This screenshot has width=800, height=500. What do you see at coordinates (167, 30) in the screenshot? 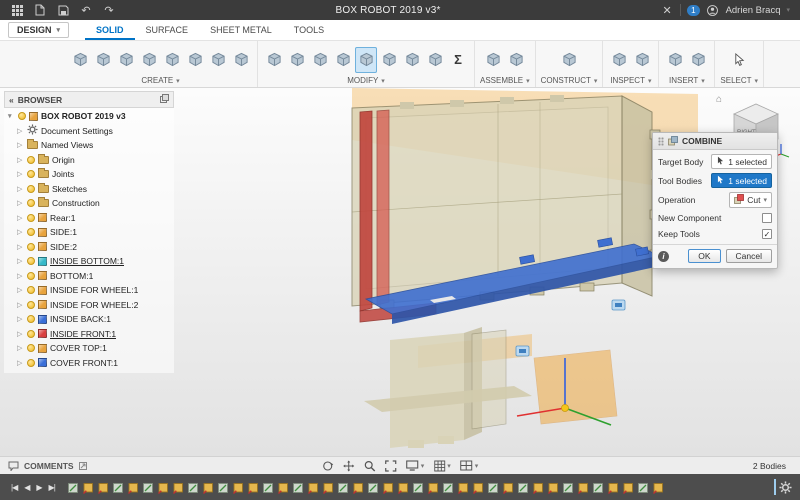
I see `tab-surface: SURFACE` at bounding box center [167, 30].